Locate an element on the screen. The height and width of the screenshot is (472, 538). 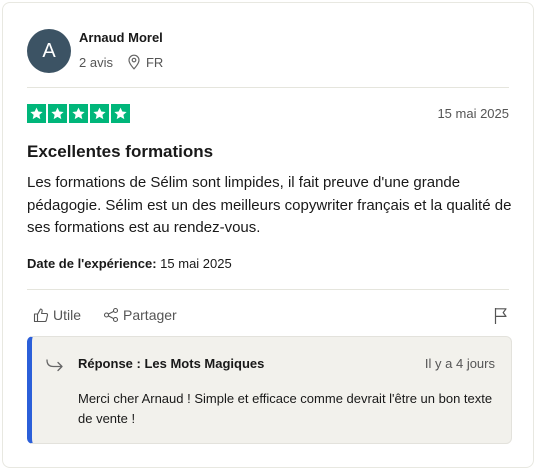
reviewer-name: Arnaud Morel is located at coordinates (121, 37).